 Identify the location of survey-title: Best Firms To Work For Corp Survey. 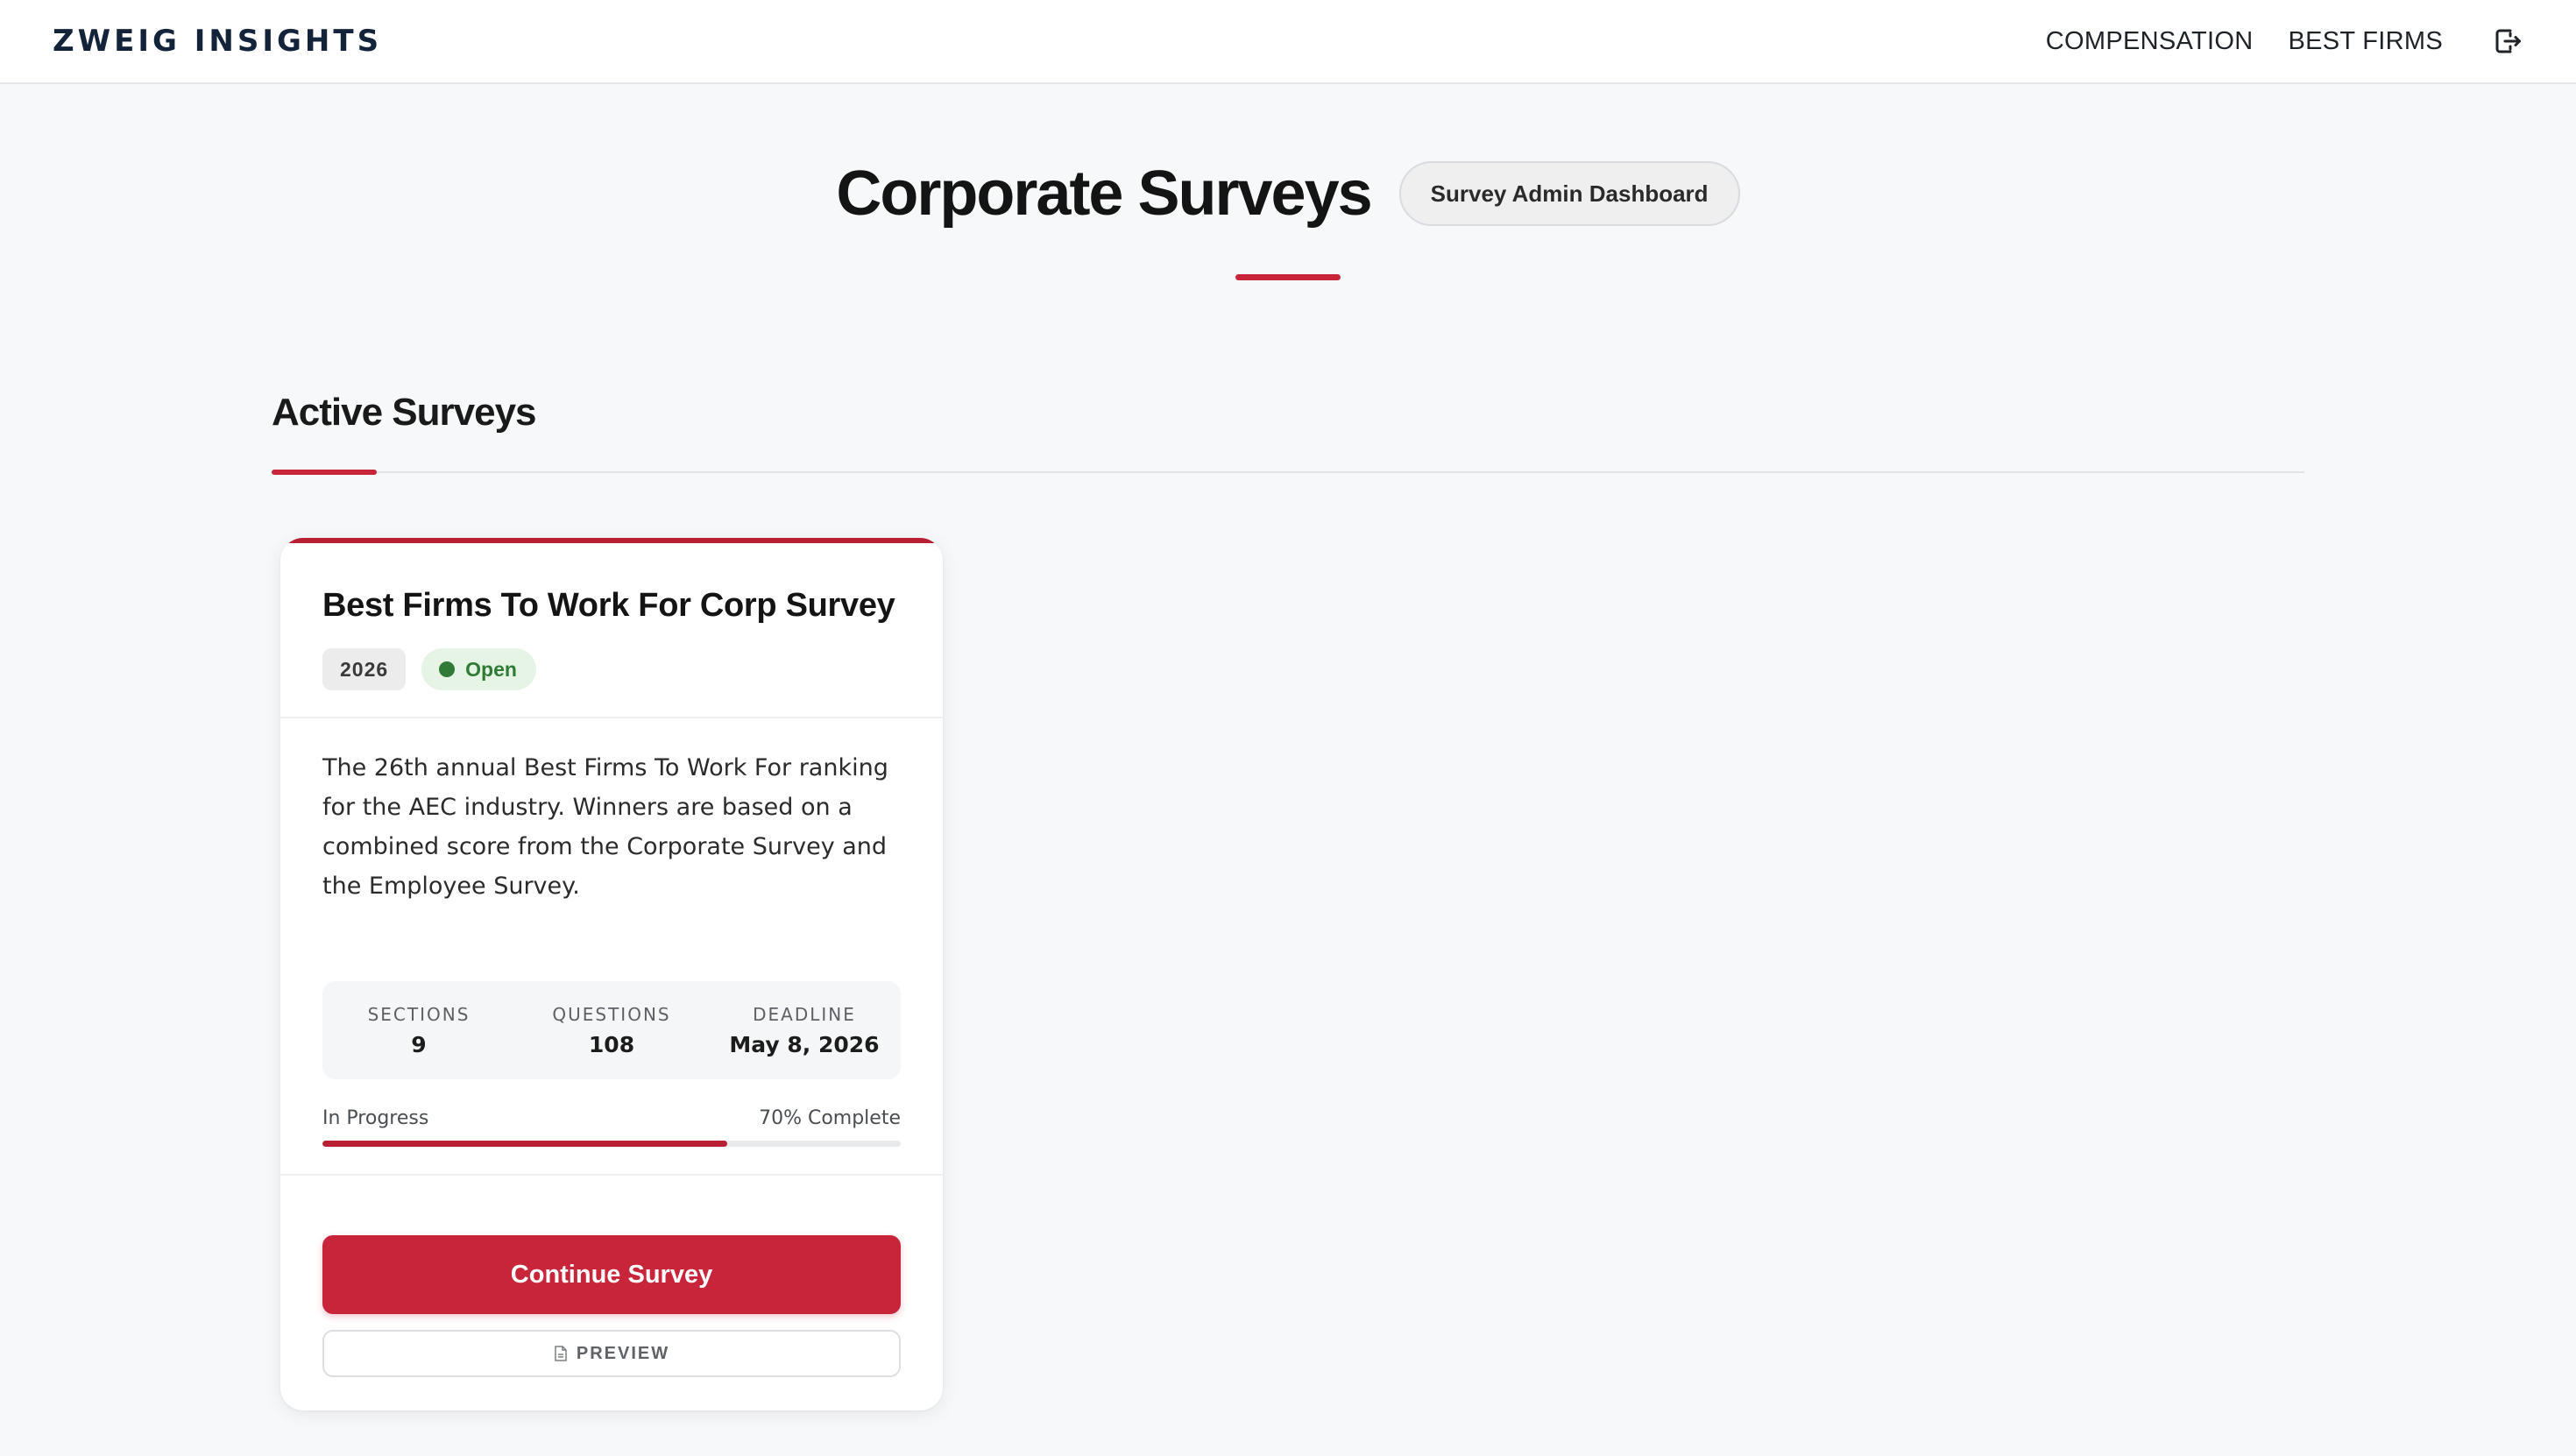
(608, 605).